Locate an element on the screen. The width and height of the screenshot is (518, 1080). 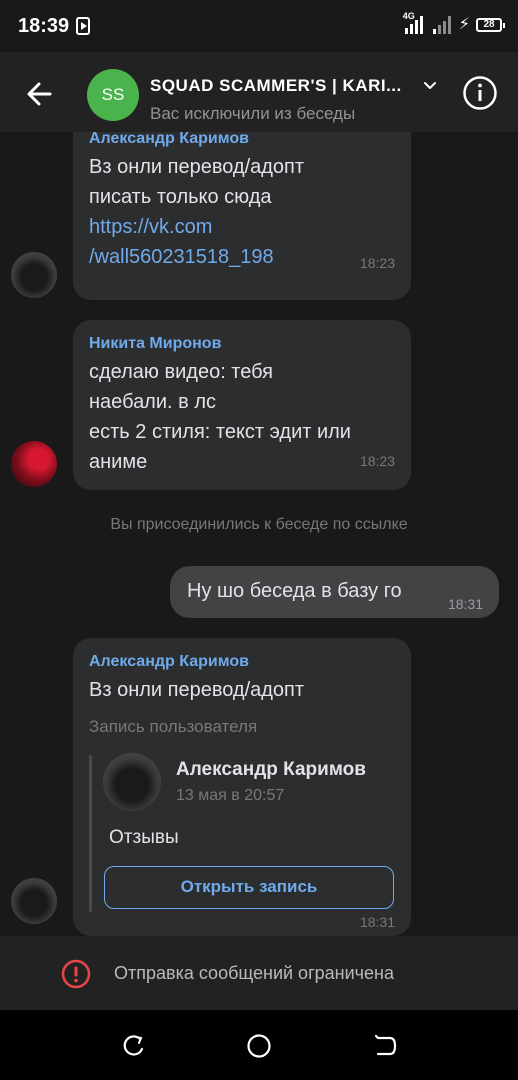
warning-icon is located at coordinates (76, 974).